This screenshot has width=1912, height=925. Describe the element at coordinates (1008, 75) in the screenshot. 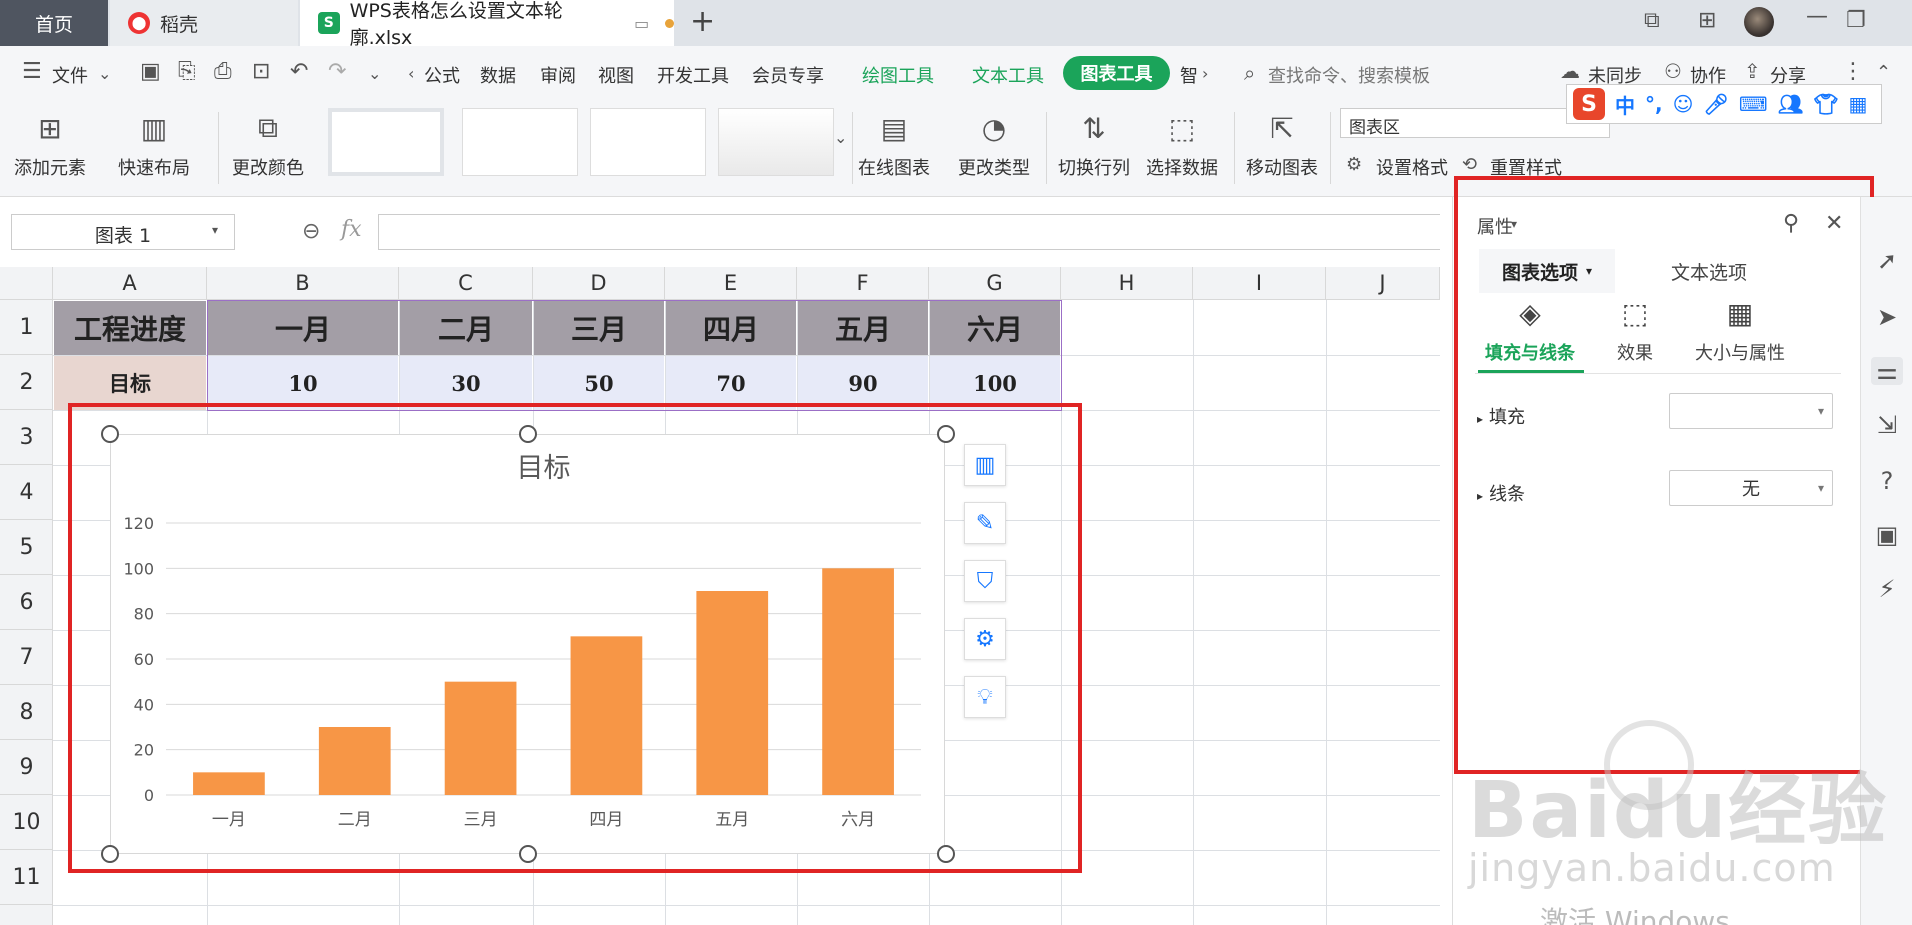

I see `menu-text-tools: 文本工具` at that location.